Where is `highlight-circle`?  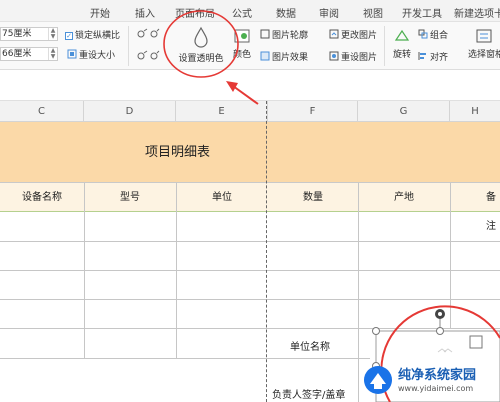
highlight-circle is located at coordinates (201, 44).